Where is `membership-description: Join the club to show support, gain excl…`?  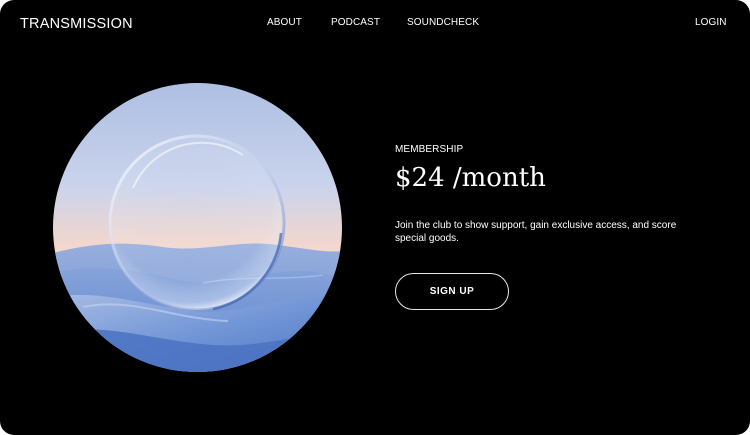
membership-description: Join the club to show support, gain excl… is located at coordinates (536, 232).